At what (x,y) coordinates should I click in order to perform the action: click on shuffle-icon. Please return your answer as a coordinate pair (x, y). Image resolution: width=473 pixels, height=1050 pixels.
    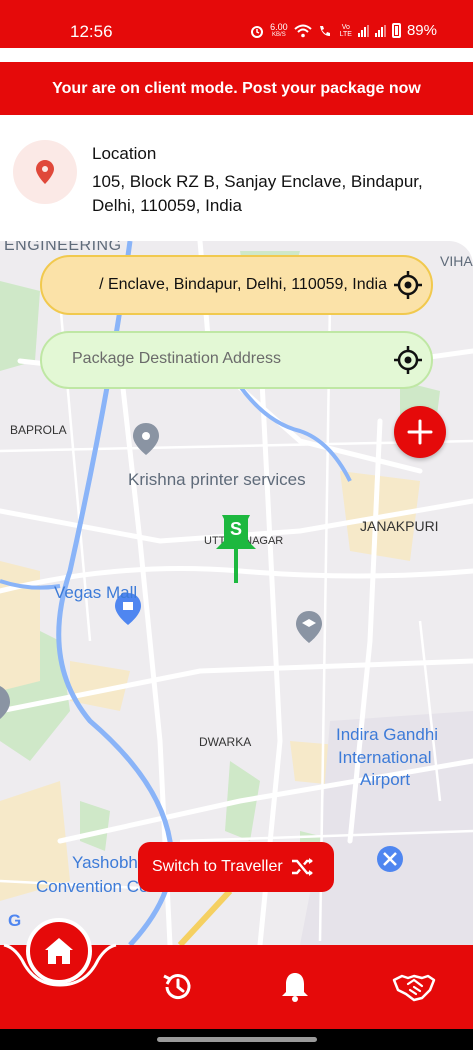
    Looking at the image, I should click on (302, 867).